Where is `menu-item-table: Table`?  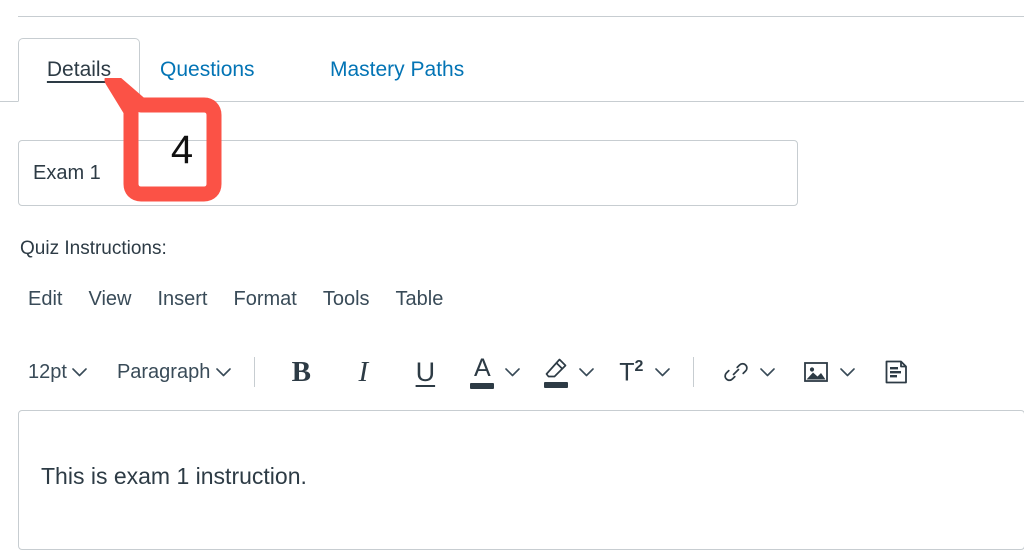
menu-item-table: Table is located at coordinates (420, 299).